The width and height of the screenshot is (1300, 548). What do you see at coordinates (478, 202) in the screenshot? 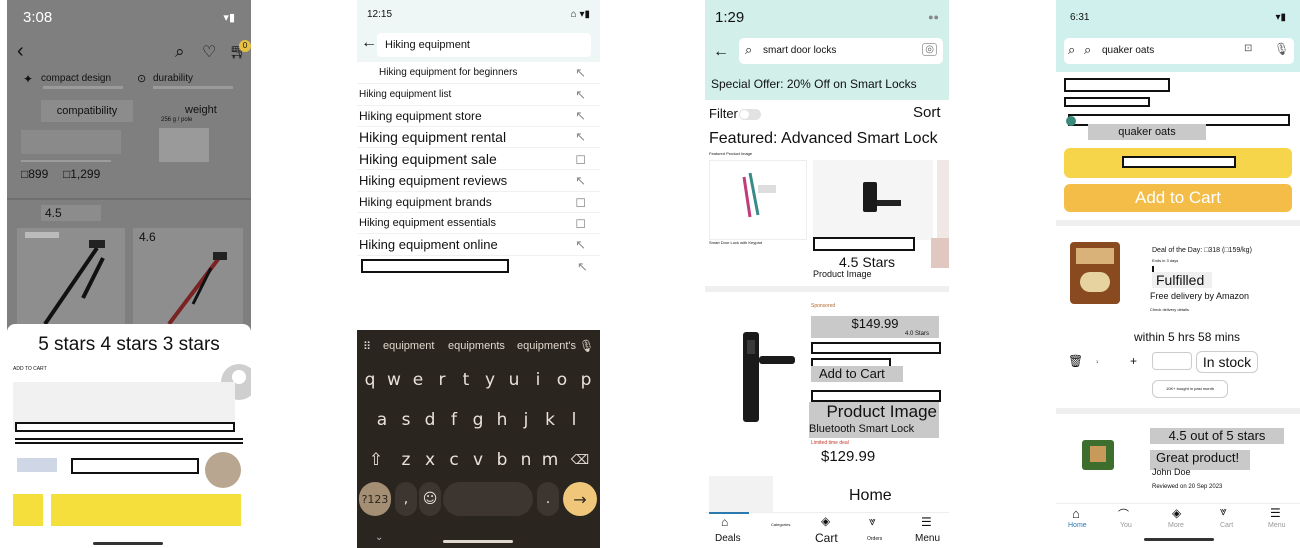
I see `suggestion-item: Hiking equipment brands ◻` at bounding box center [478, 202].